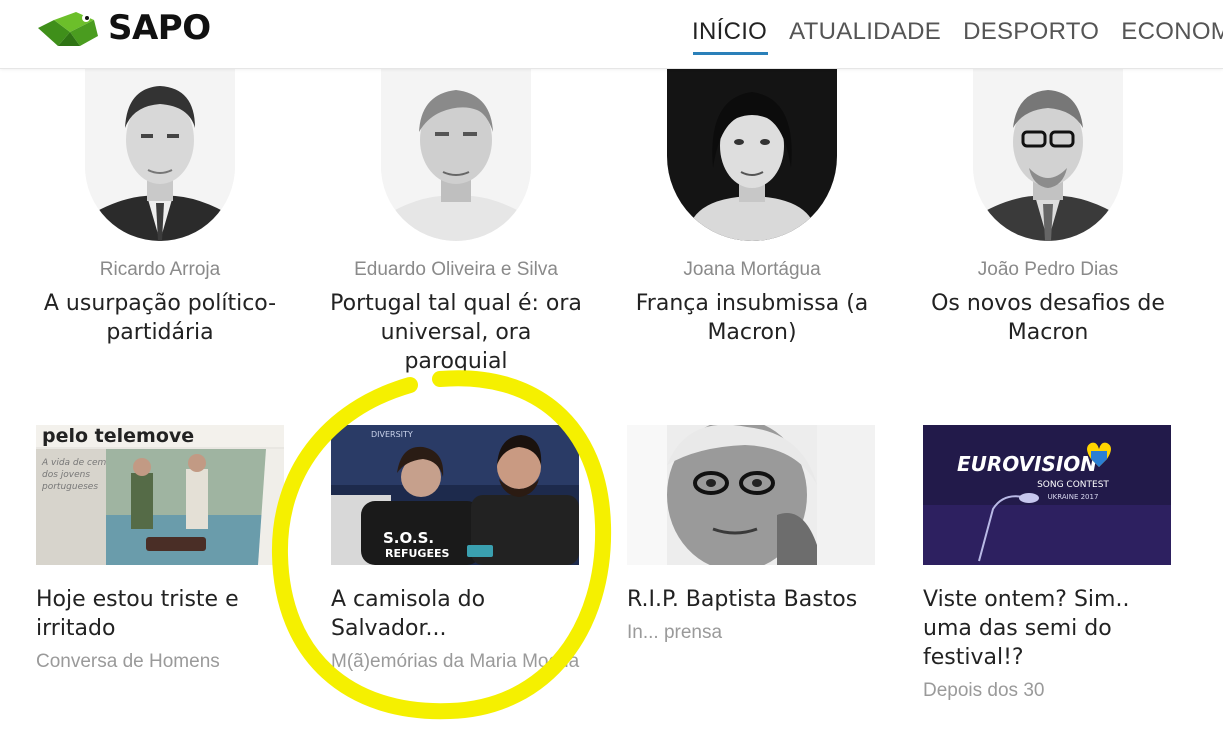 The height and width of the screenshot is (729, 1223). Describe the element at coordinates (611, 34) in the screenshot. I see `top-header: SAPO INÍCIO ATUALIDADE DESPORTO ECONOMI` at that location.